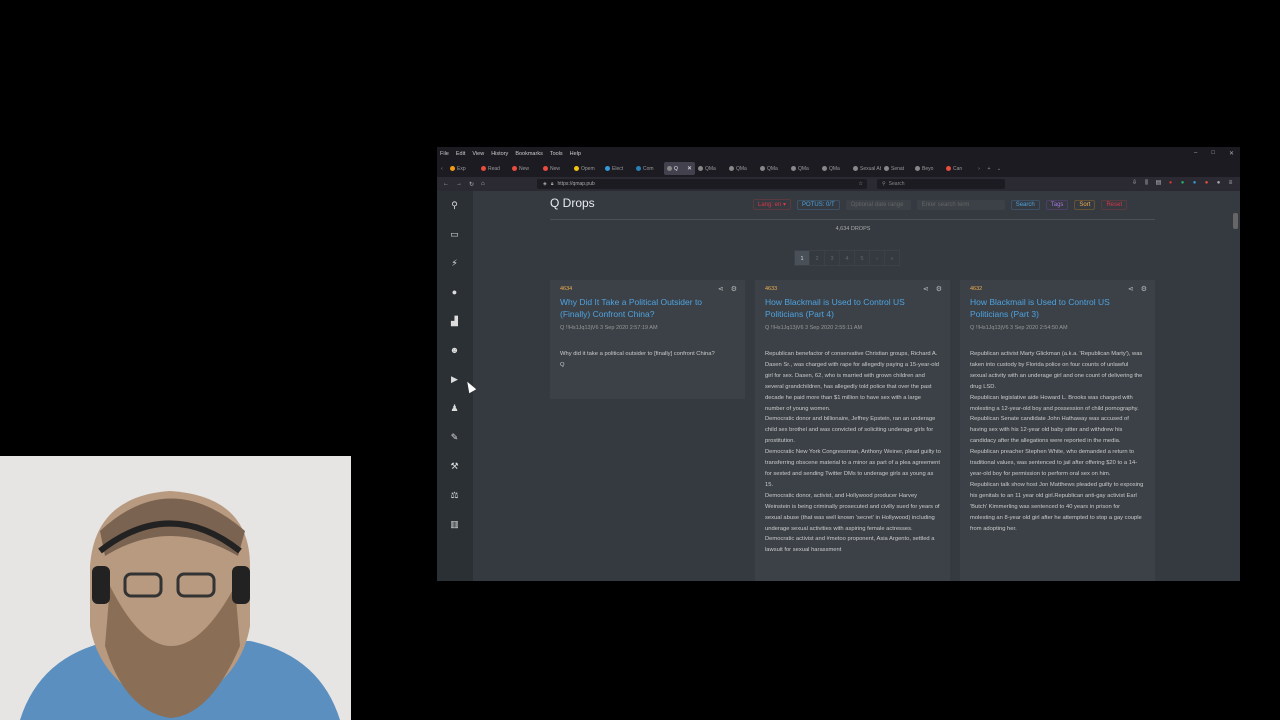 The width and height of the screenshot is (1280, 720). Describe the element at coordinates (454, 350) in the screenshot. I see `skull-icon: ☻` at that location.